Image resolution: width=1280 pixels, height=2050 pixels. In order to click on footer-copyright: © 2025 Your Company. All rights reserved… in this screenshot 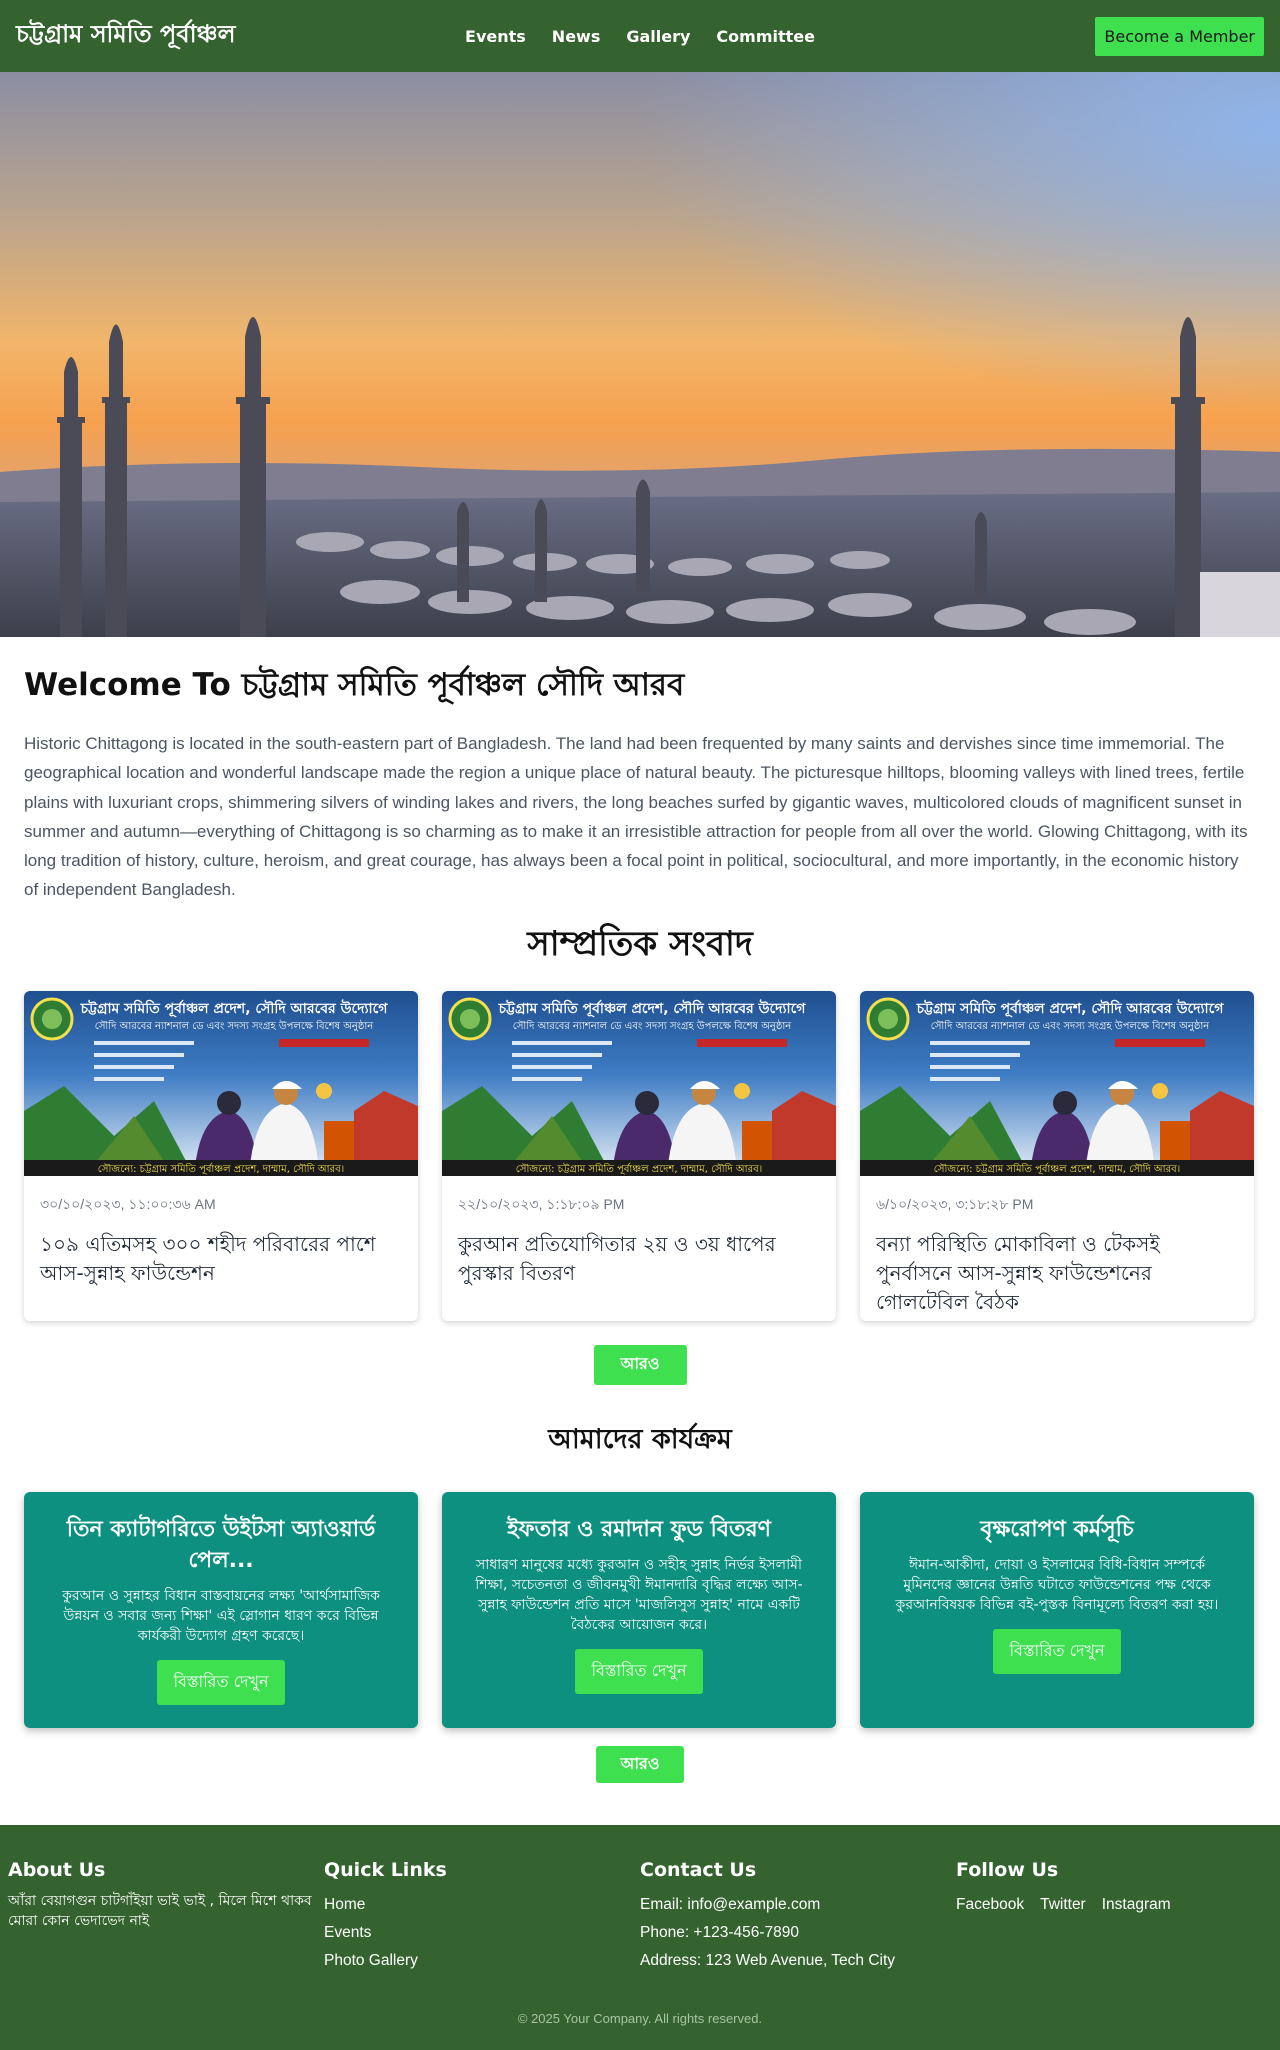, I will do `click(640, 2018)`.